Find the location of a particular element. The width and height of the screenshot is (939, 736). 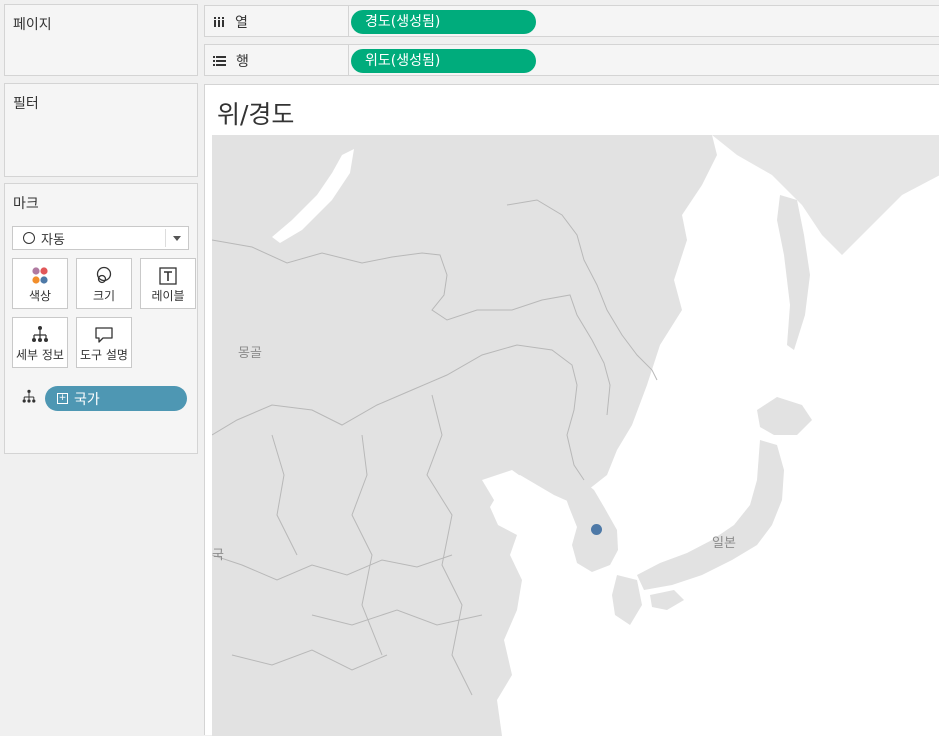

mark-type-dropdown: 자동 is located at coordinates (100, 238).